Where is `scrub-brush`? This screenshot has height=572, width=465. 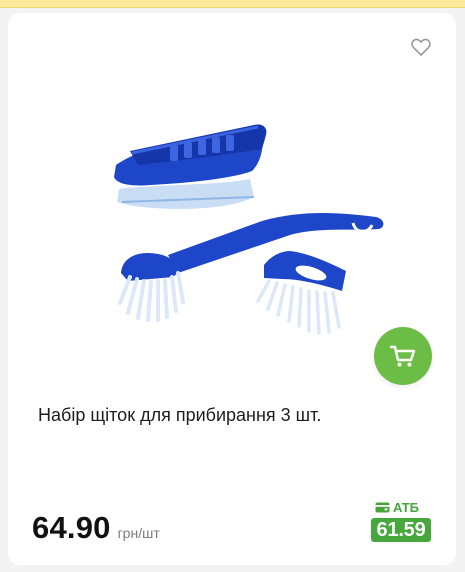
scrub-brush is located at coordinates (190, 166).